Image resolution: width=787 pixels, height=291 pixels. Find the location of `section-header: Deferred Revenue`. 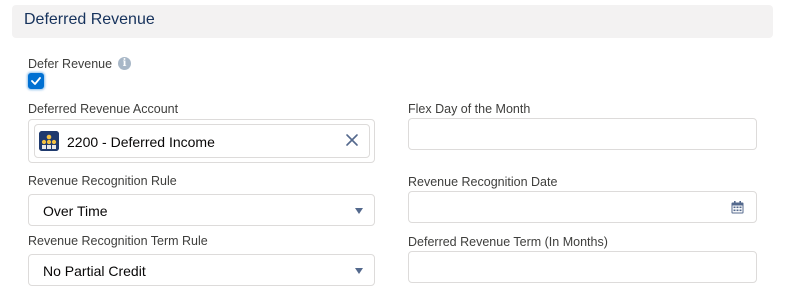

section-header: Deferred Revenue is located at coordinates (392, 21).